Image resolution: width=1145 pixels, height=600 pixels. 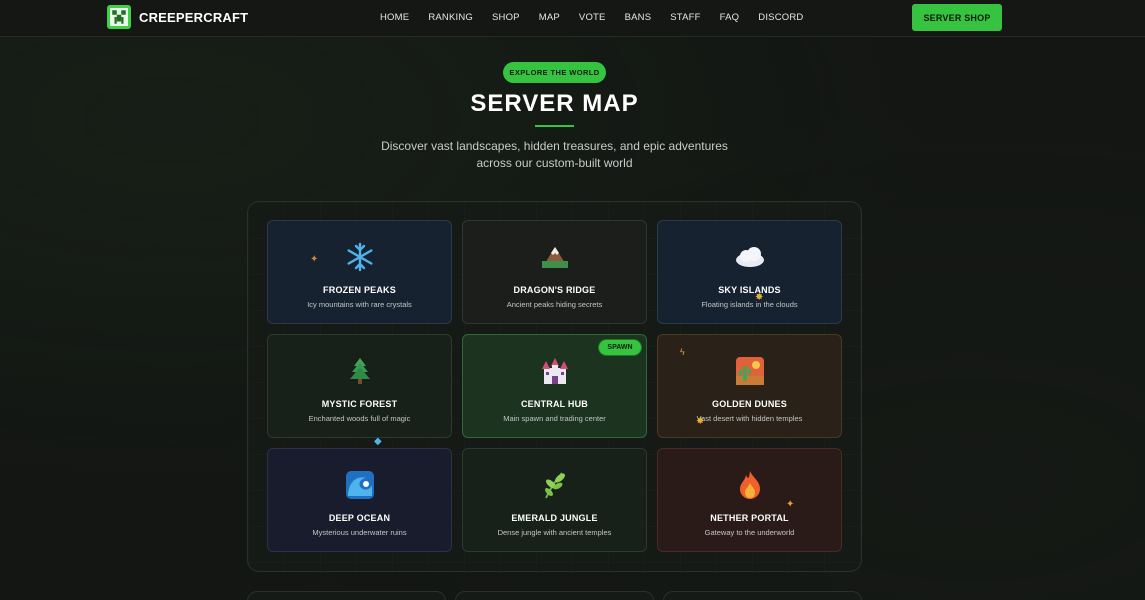 What do you see at coordinates (359, 518) in the screenshot?
I see `region-name: DEEP OCEAN` at bounding box center [359, 518].